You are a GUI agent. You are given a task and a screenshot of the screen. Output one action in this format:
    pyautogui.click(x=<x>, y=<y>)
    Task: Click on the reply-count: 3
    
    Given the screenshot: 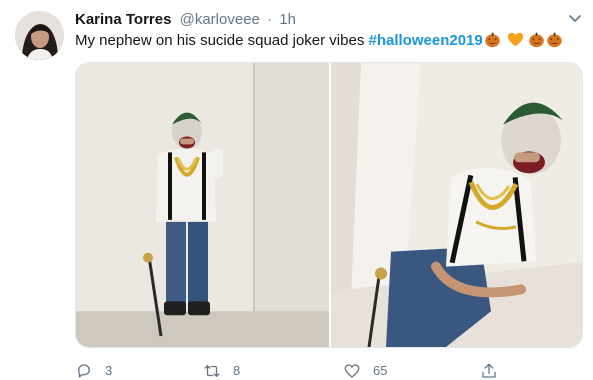 What is the action you would take?
    pyautogui.click(x=109, y=370)
    